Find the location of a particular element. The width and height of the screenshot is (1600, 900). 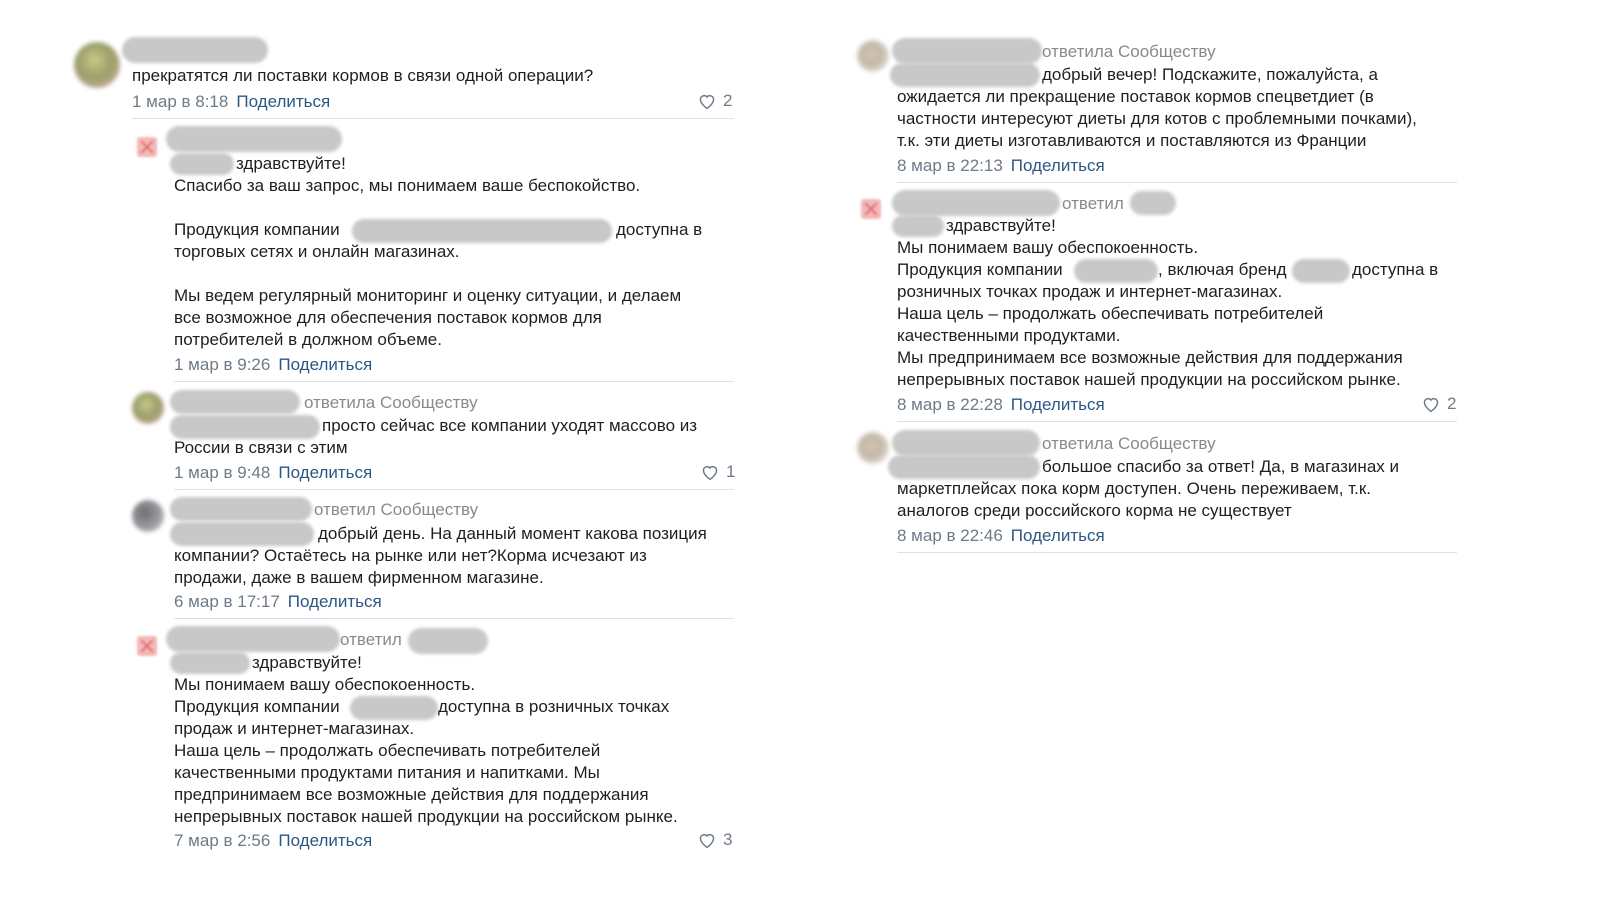

like-button: 1 is located at coordinates (717, 472).